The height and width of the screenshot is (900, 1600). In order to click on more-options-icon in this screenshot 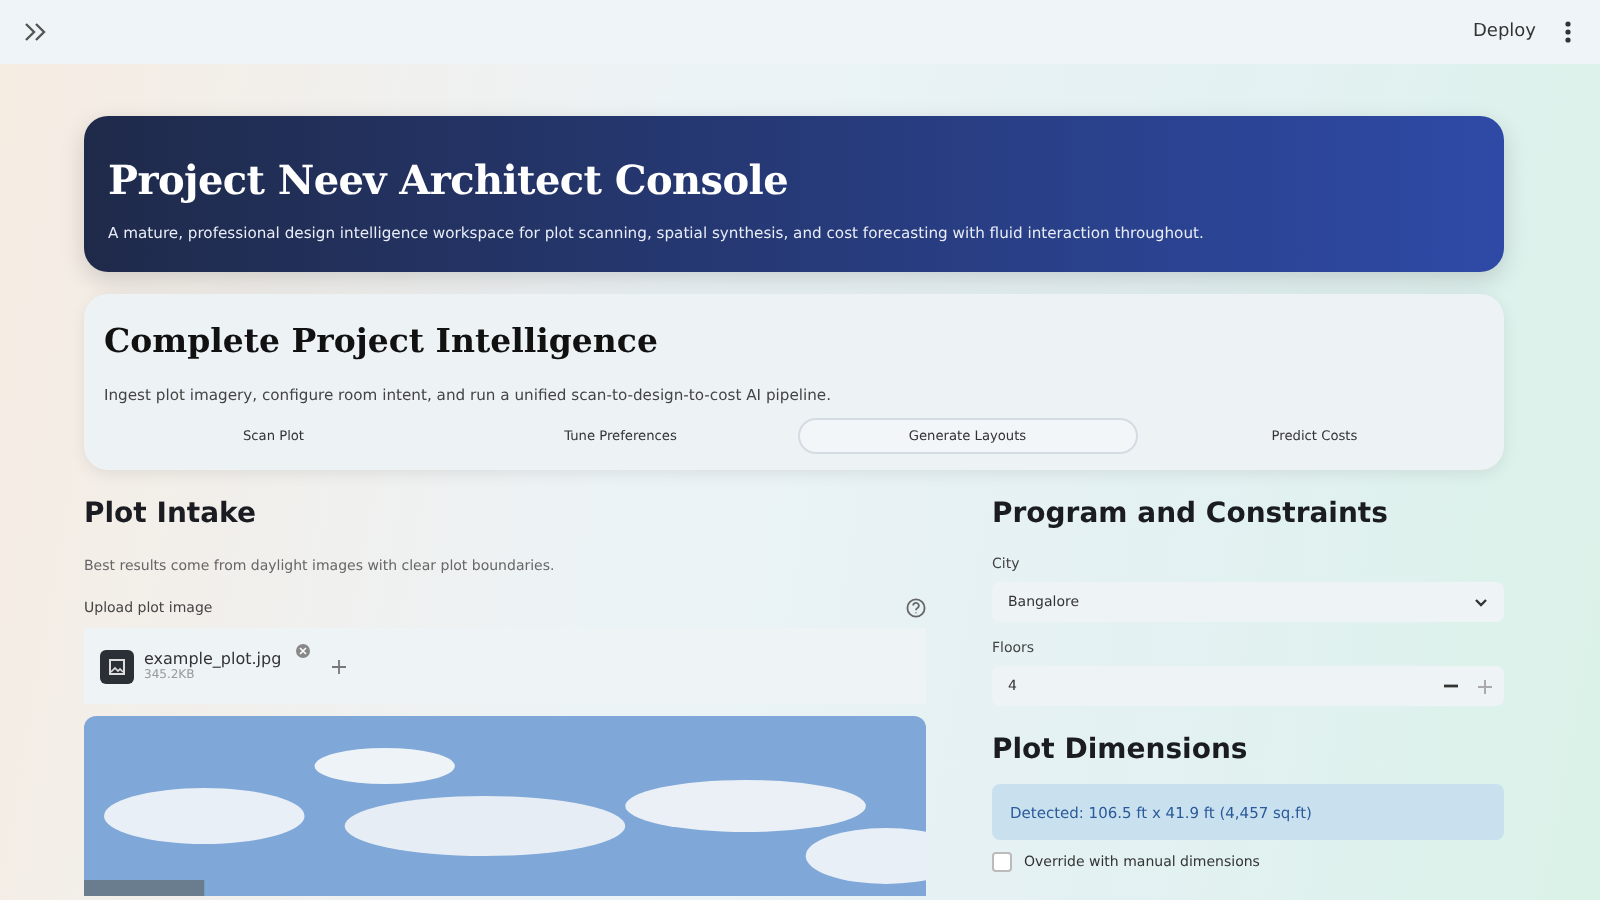, I will do `click(1568, 32)`.